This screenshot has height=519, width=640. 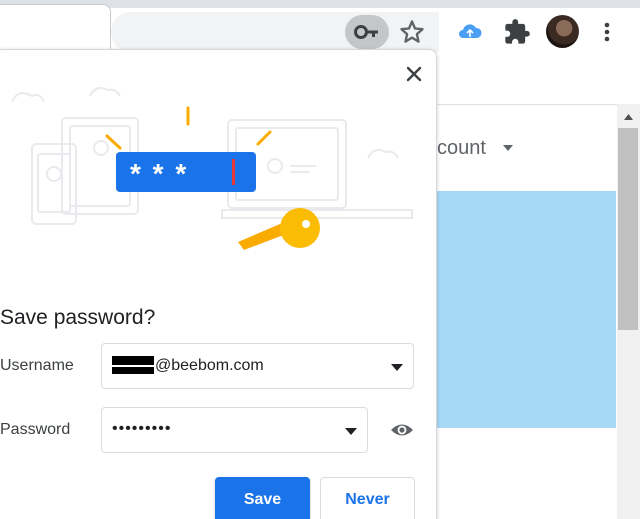 What do you see at coordinates (402, 430) in the screenshot?
I see `show-password-eye-icon` at bounding box center [402, 430].